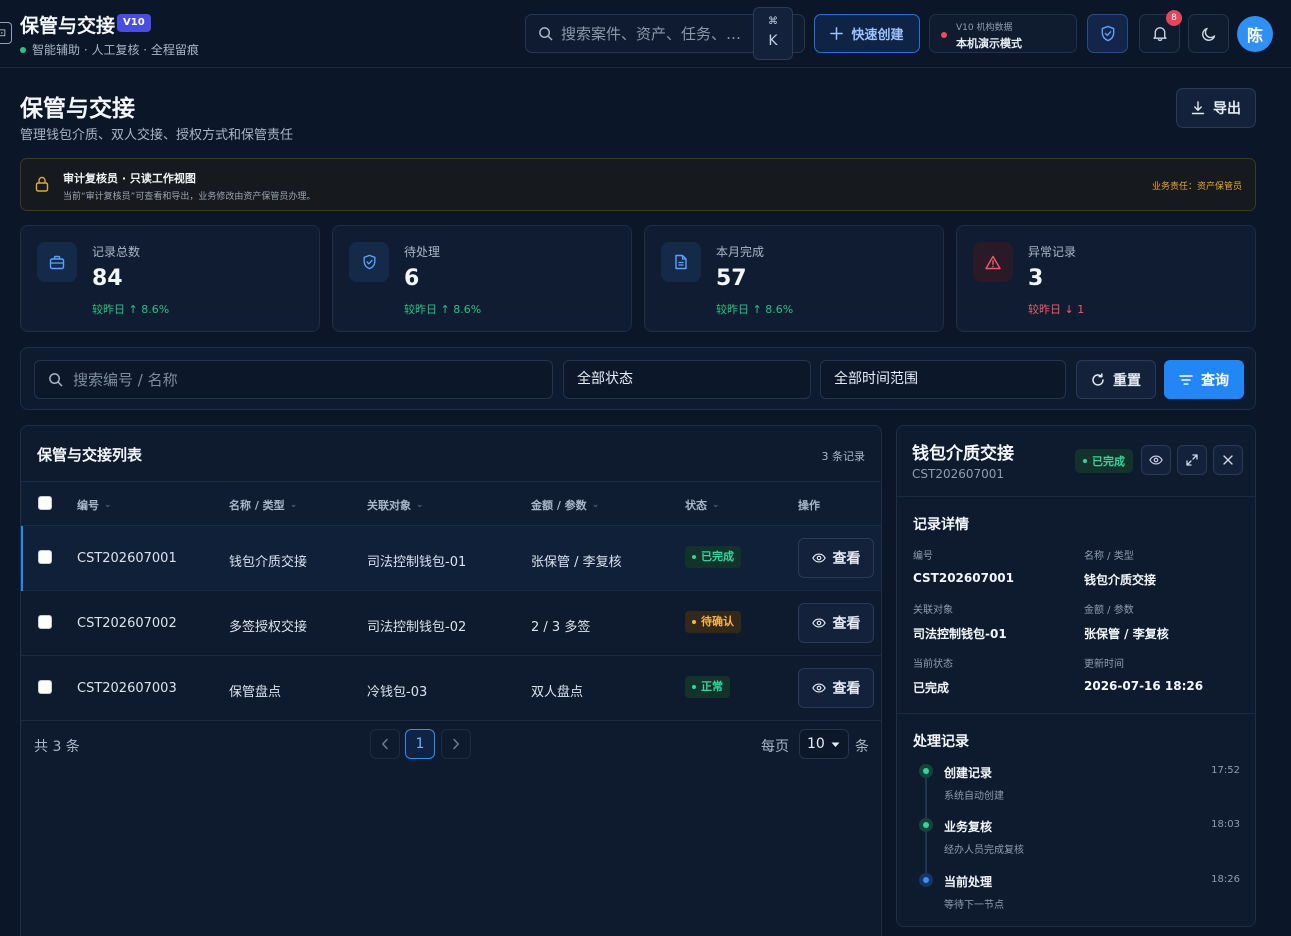 The image size is (1291, 936). Describe the element at coordinates (818, 558) in the screenshot. I see `eye-icon` at that location.